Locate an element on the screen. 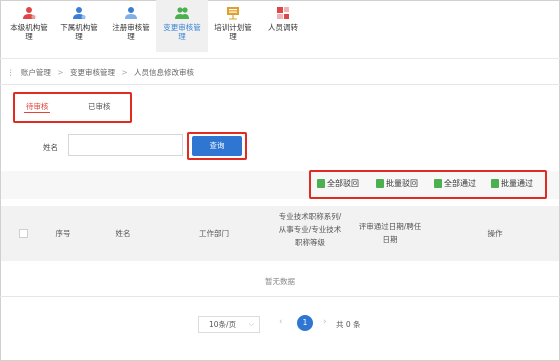 This screenshot has height=361, width=560. nav-label: 下属机构管 理 is located at coordinates (79, 32).